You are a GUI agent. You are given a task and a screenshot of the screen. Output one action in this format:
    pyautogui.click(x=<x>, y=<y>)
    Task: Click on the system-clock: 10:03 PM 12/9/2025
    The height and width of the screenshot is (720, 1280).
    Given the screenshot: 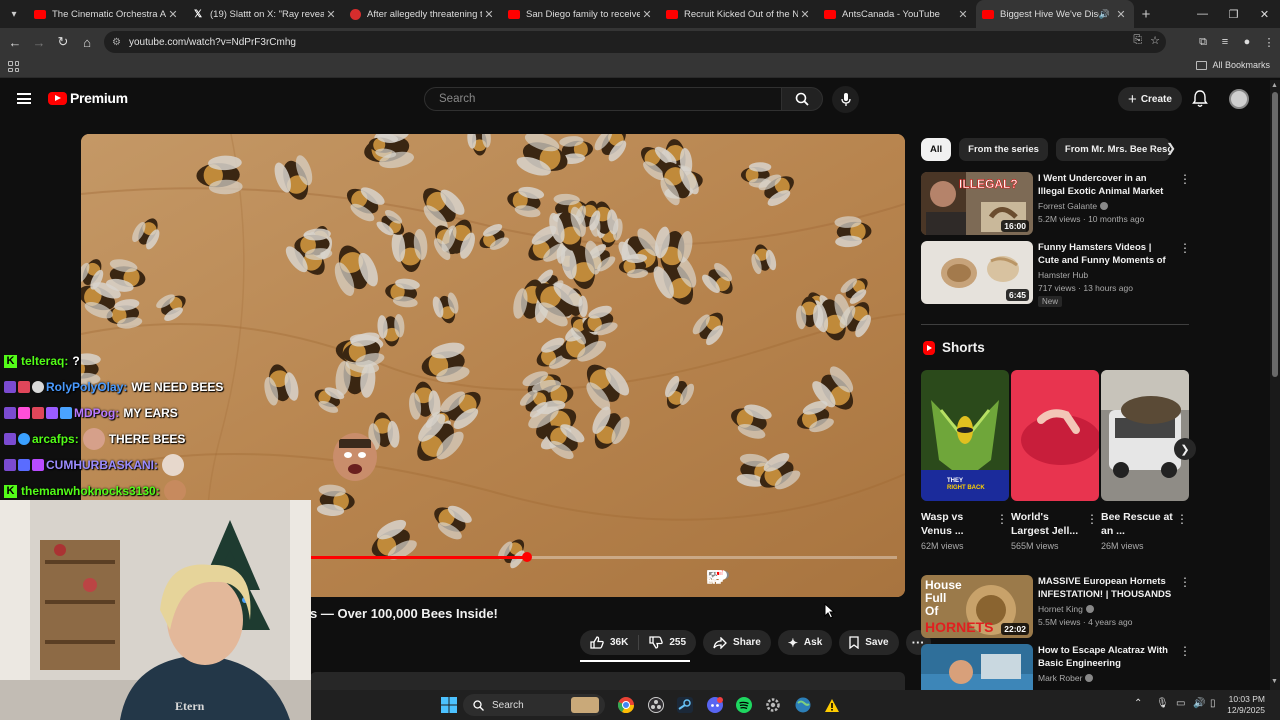 What is the action you would take?
    pyautogui.click(x=1246, y=705)
    